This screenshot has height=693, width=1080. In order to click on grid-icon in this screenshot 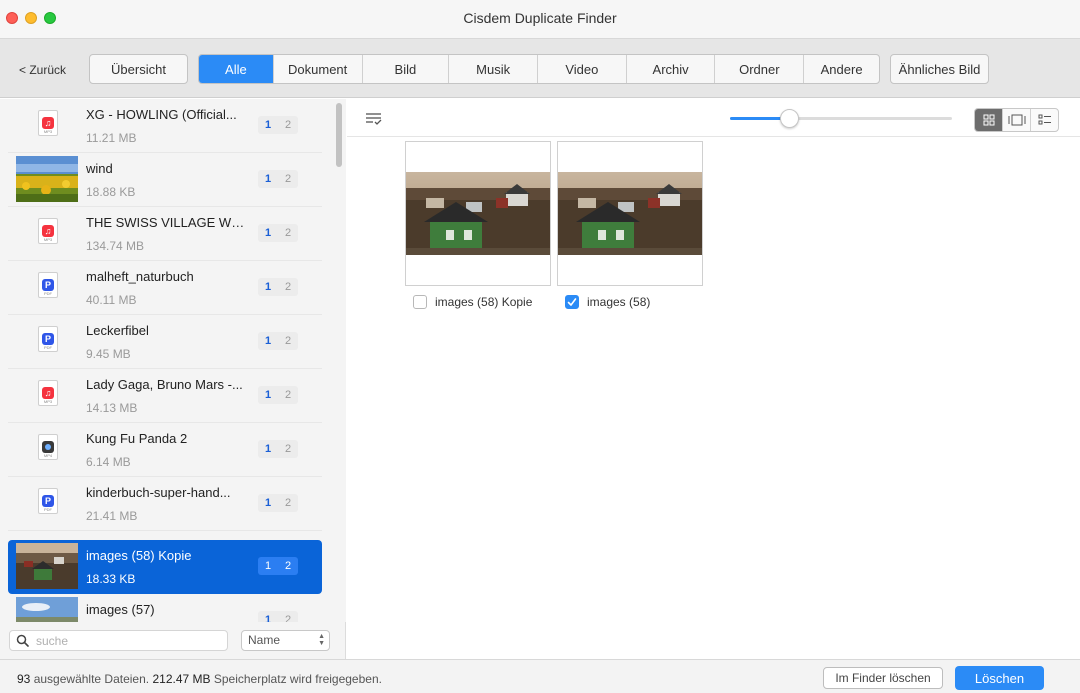, I will do `click(988, 120)`.